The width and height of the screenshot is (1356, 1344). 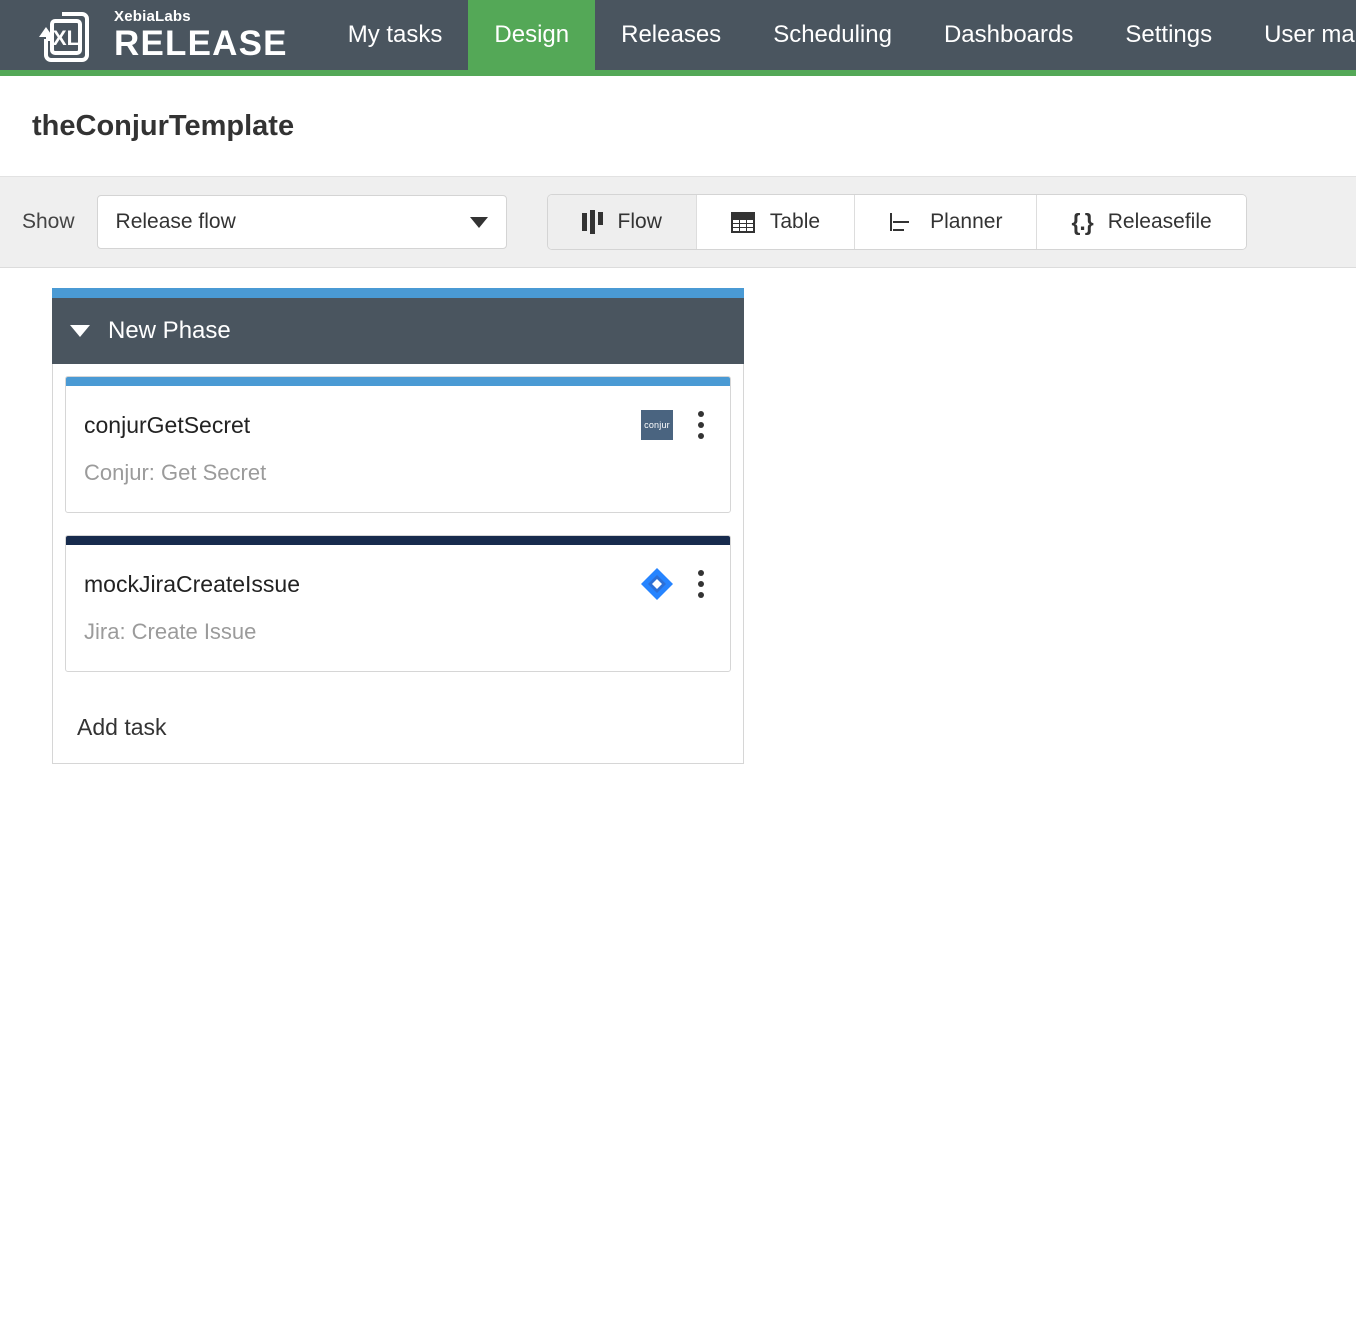 I want to click on brand-logo: XL XebiaLabs RELEASE, so click(x=153, y=35).